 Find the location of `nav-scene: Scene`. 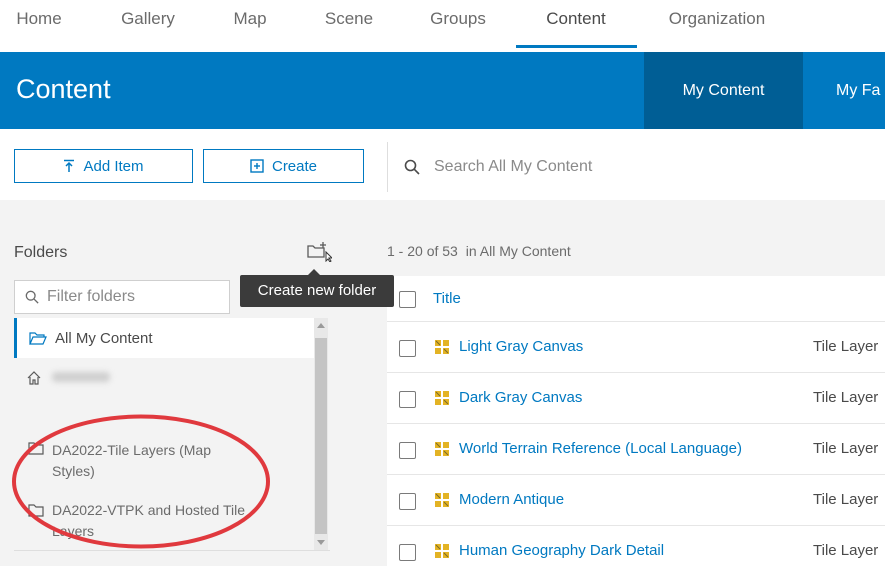

nav-scene: Scene is located at coordinates (349, 24).